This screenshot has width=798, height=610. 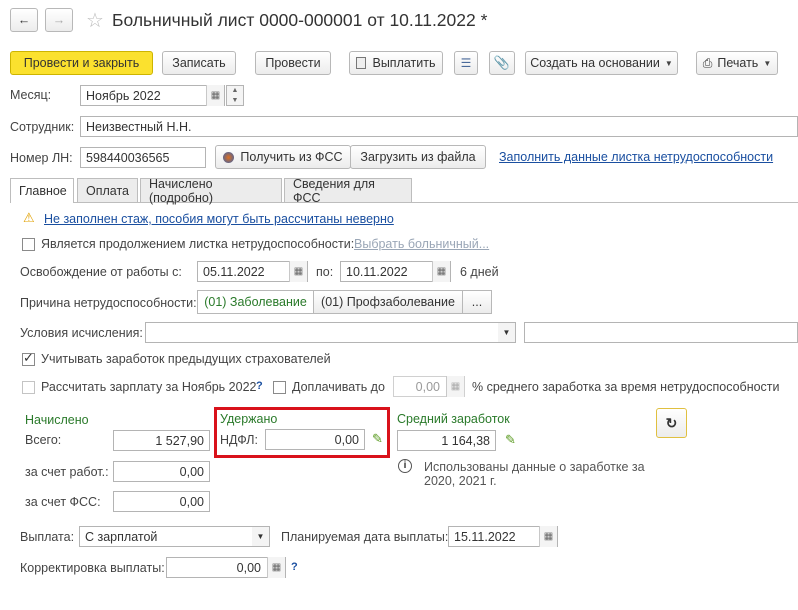 I want to click on tab-main: Главное, so click(x=42, y=190).